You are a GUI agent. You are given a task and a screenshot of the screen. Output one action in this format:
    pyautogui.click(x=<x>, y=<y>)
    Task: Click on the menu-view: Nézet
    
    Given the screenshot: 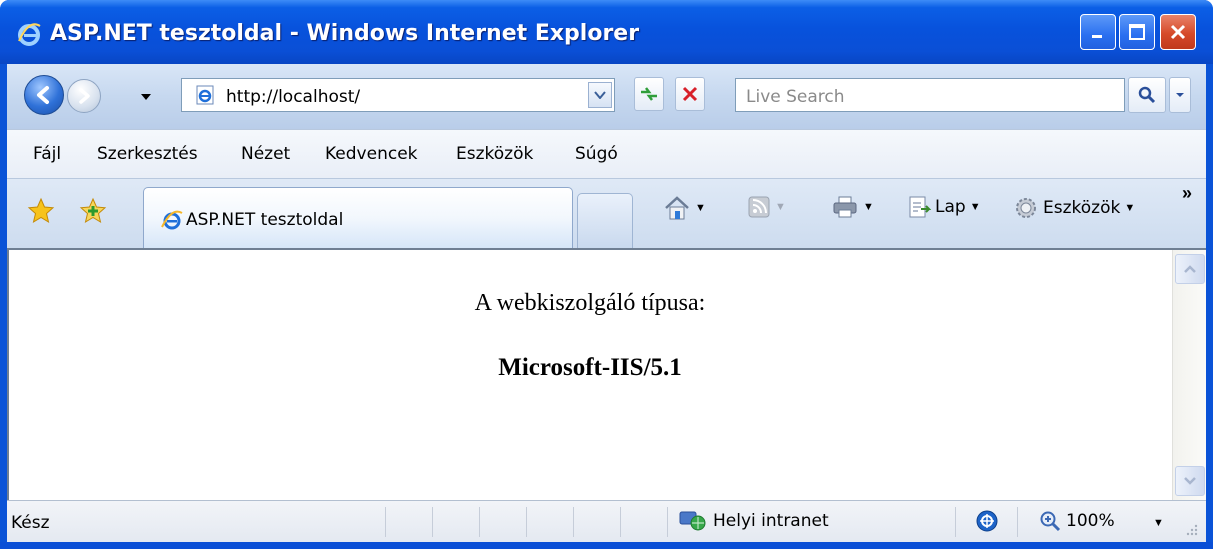 What is the action you would take?
    pyautogui.click(x=265, y=154)
    